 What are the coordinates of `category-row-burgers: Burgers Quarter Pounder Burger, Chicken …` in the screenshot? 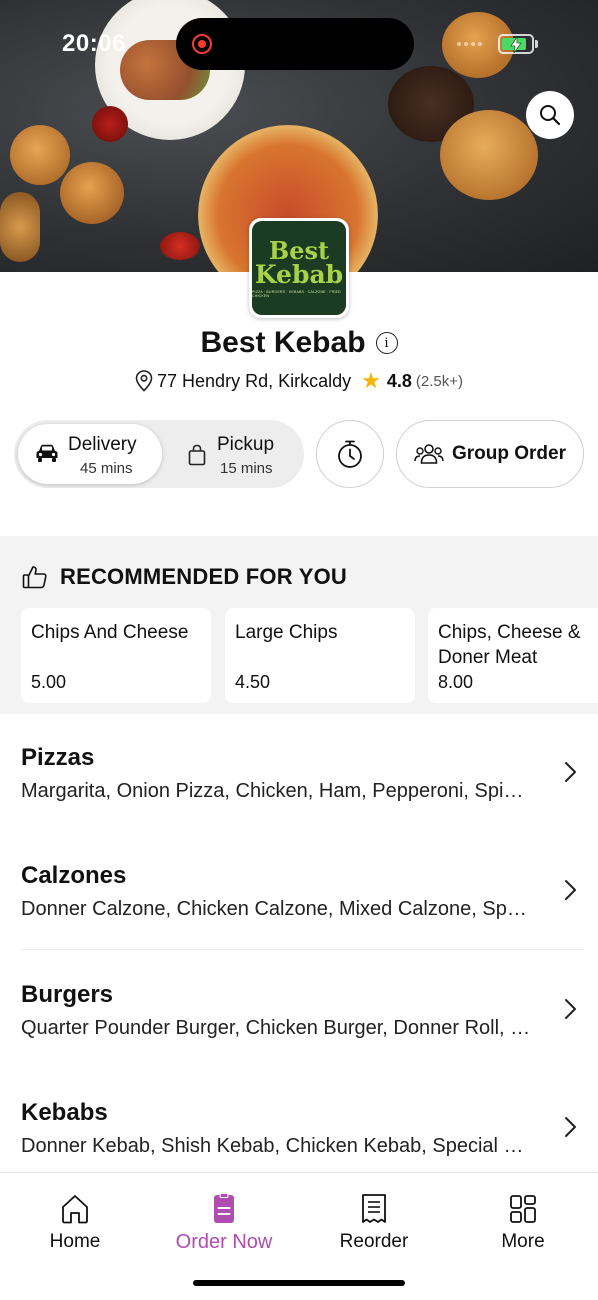 It's located at (299, 1010).